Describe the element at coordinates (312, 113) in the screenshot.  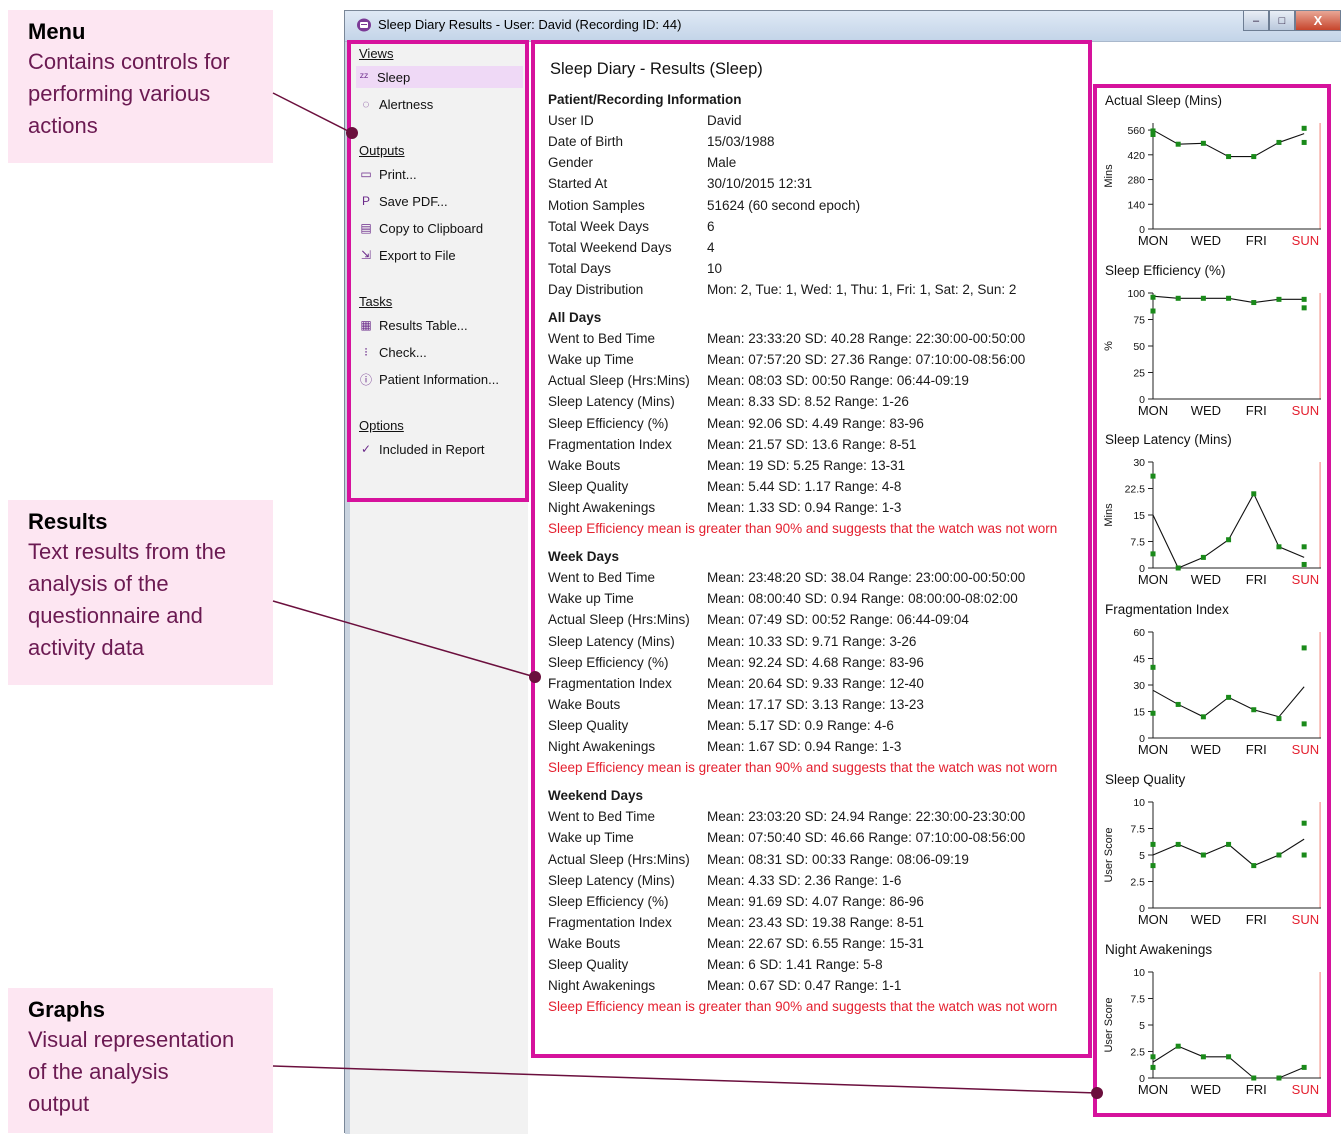
I see `menu-connector` at that location.